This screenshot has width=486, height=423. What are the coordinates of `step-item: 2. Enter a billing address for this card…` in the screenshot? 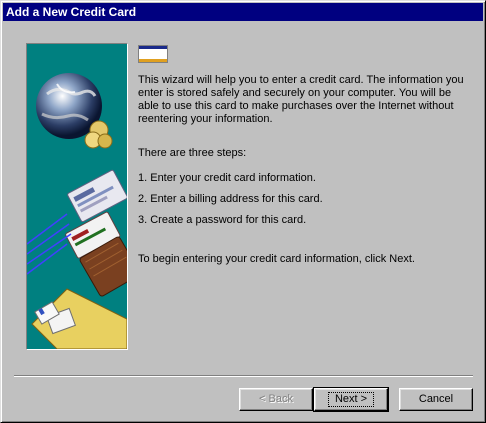 It's located at (230, 199).